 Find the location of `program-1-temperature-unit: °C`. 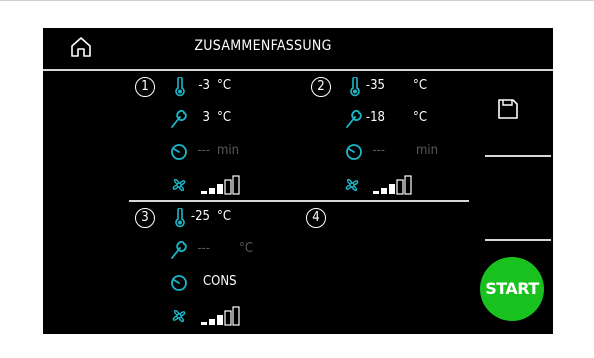

program-1-temperature-unit: °C is located at coordinates (224, 85).